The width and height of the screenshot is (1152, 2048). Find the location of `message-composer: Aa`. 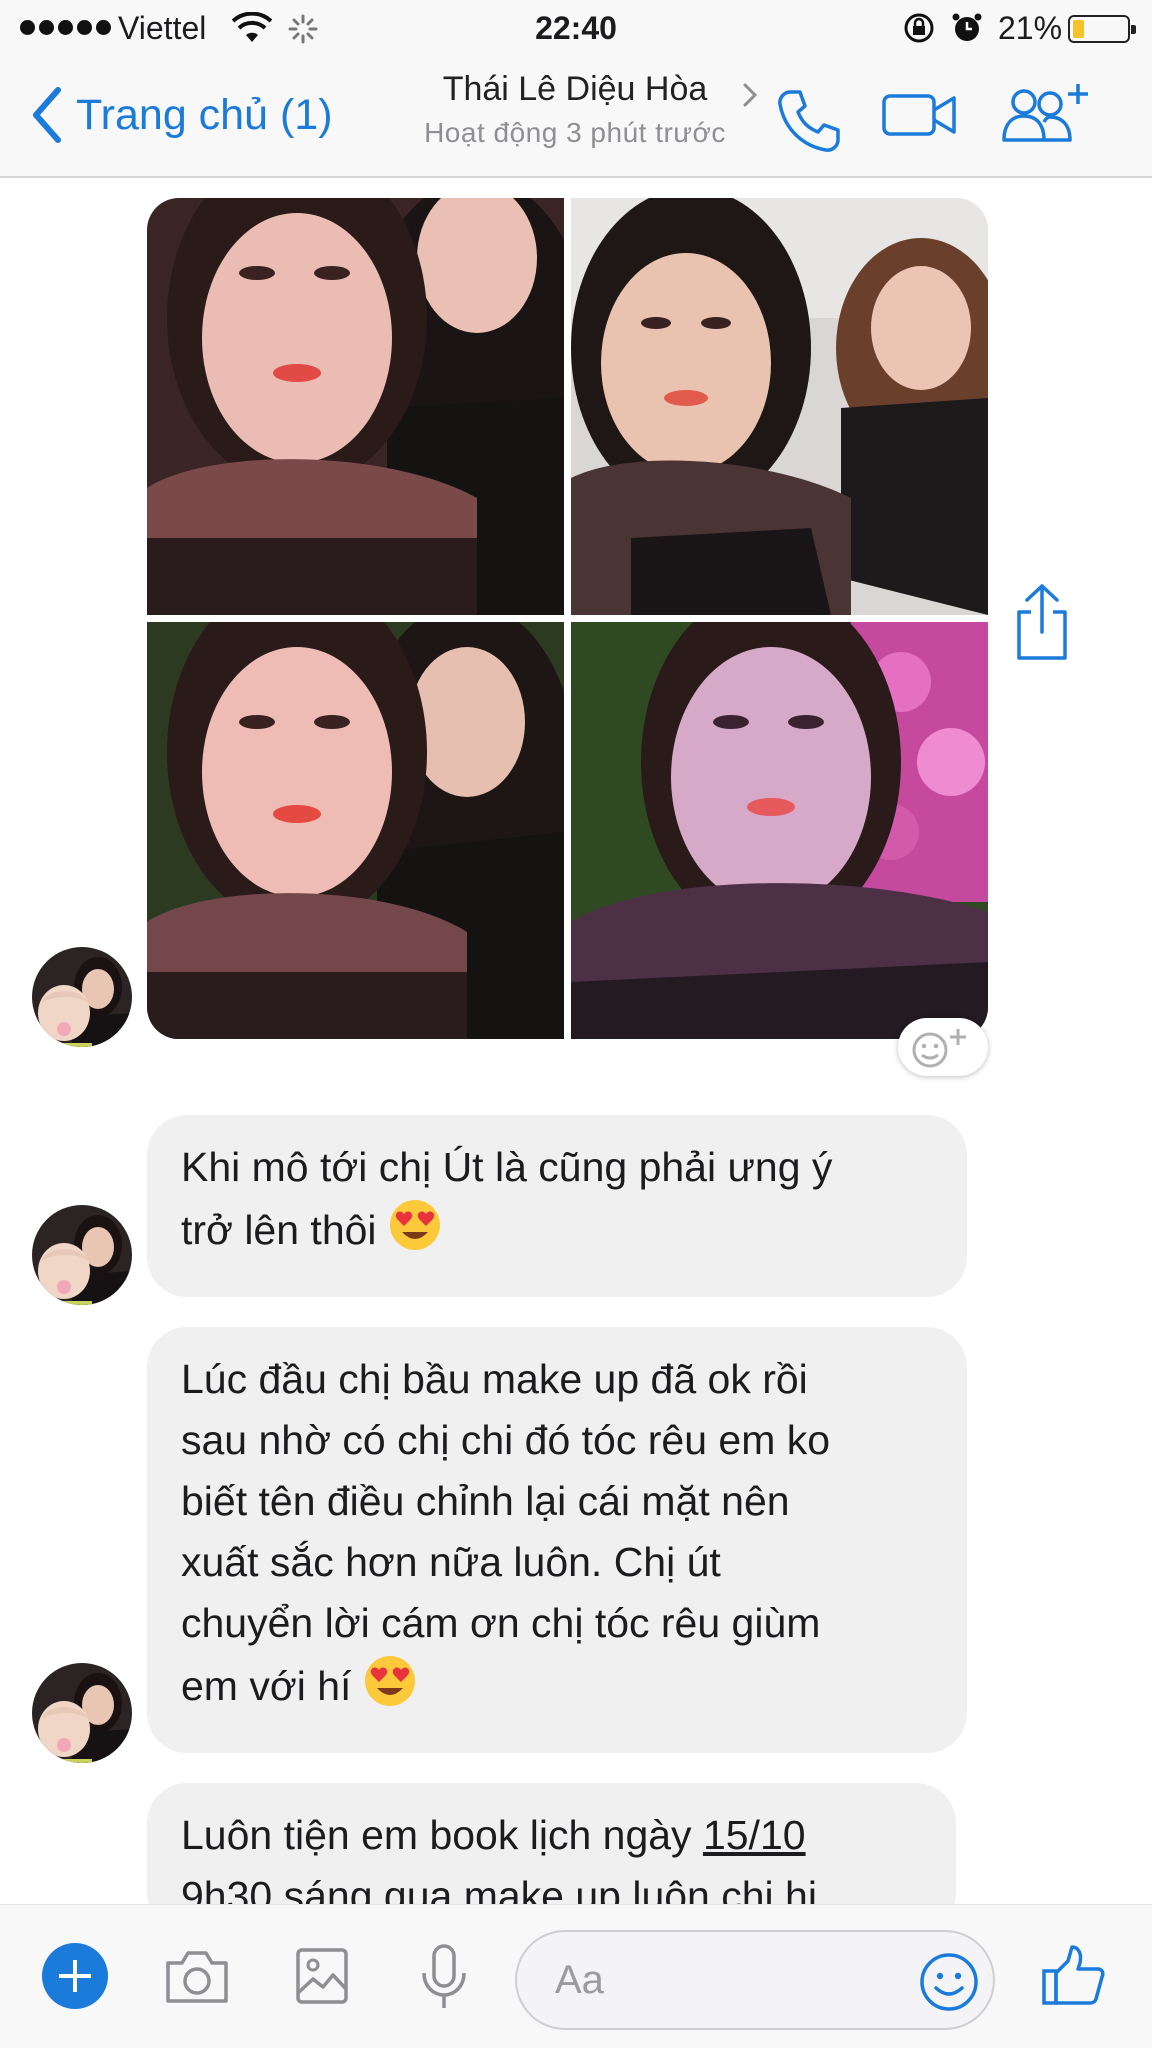

message-composer: Aa is located at coordinates (576, 1976).